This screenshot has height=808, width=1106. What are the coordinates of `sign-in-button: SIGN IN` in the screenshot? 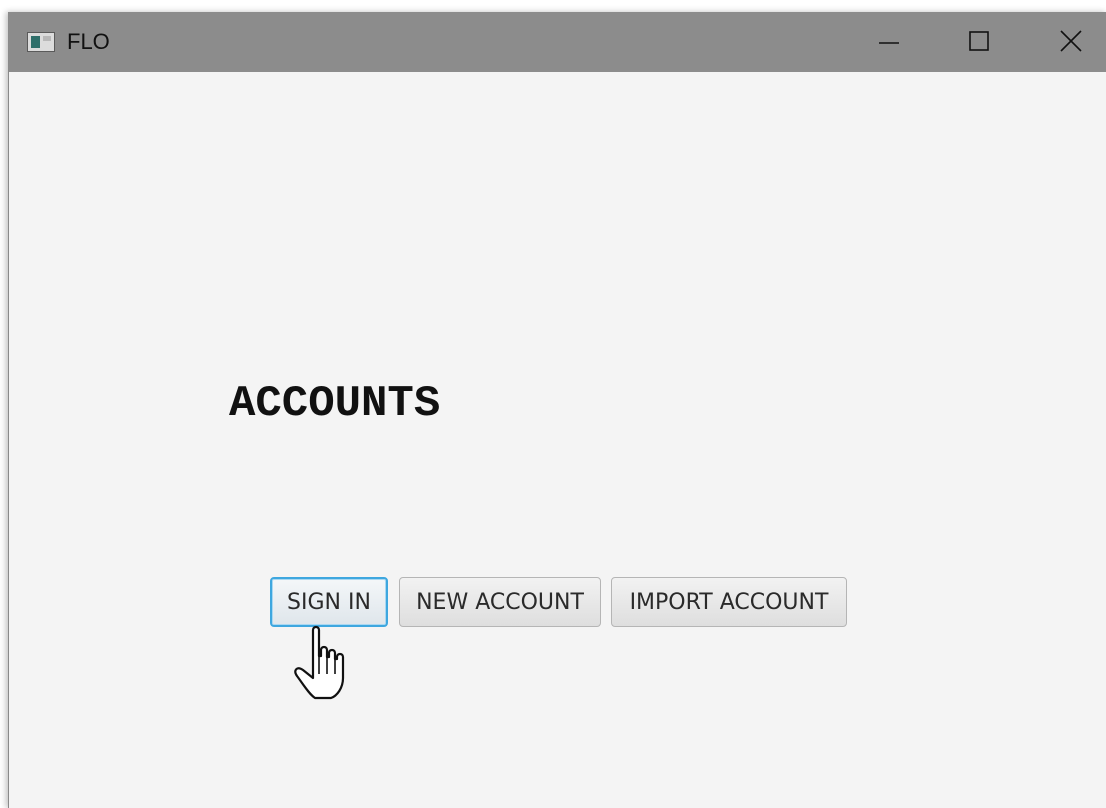 It's located at (329, 602).